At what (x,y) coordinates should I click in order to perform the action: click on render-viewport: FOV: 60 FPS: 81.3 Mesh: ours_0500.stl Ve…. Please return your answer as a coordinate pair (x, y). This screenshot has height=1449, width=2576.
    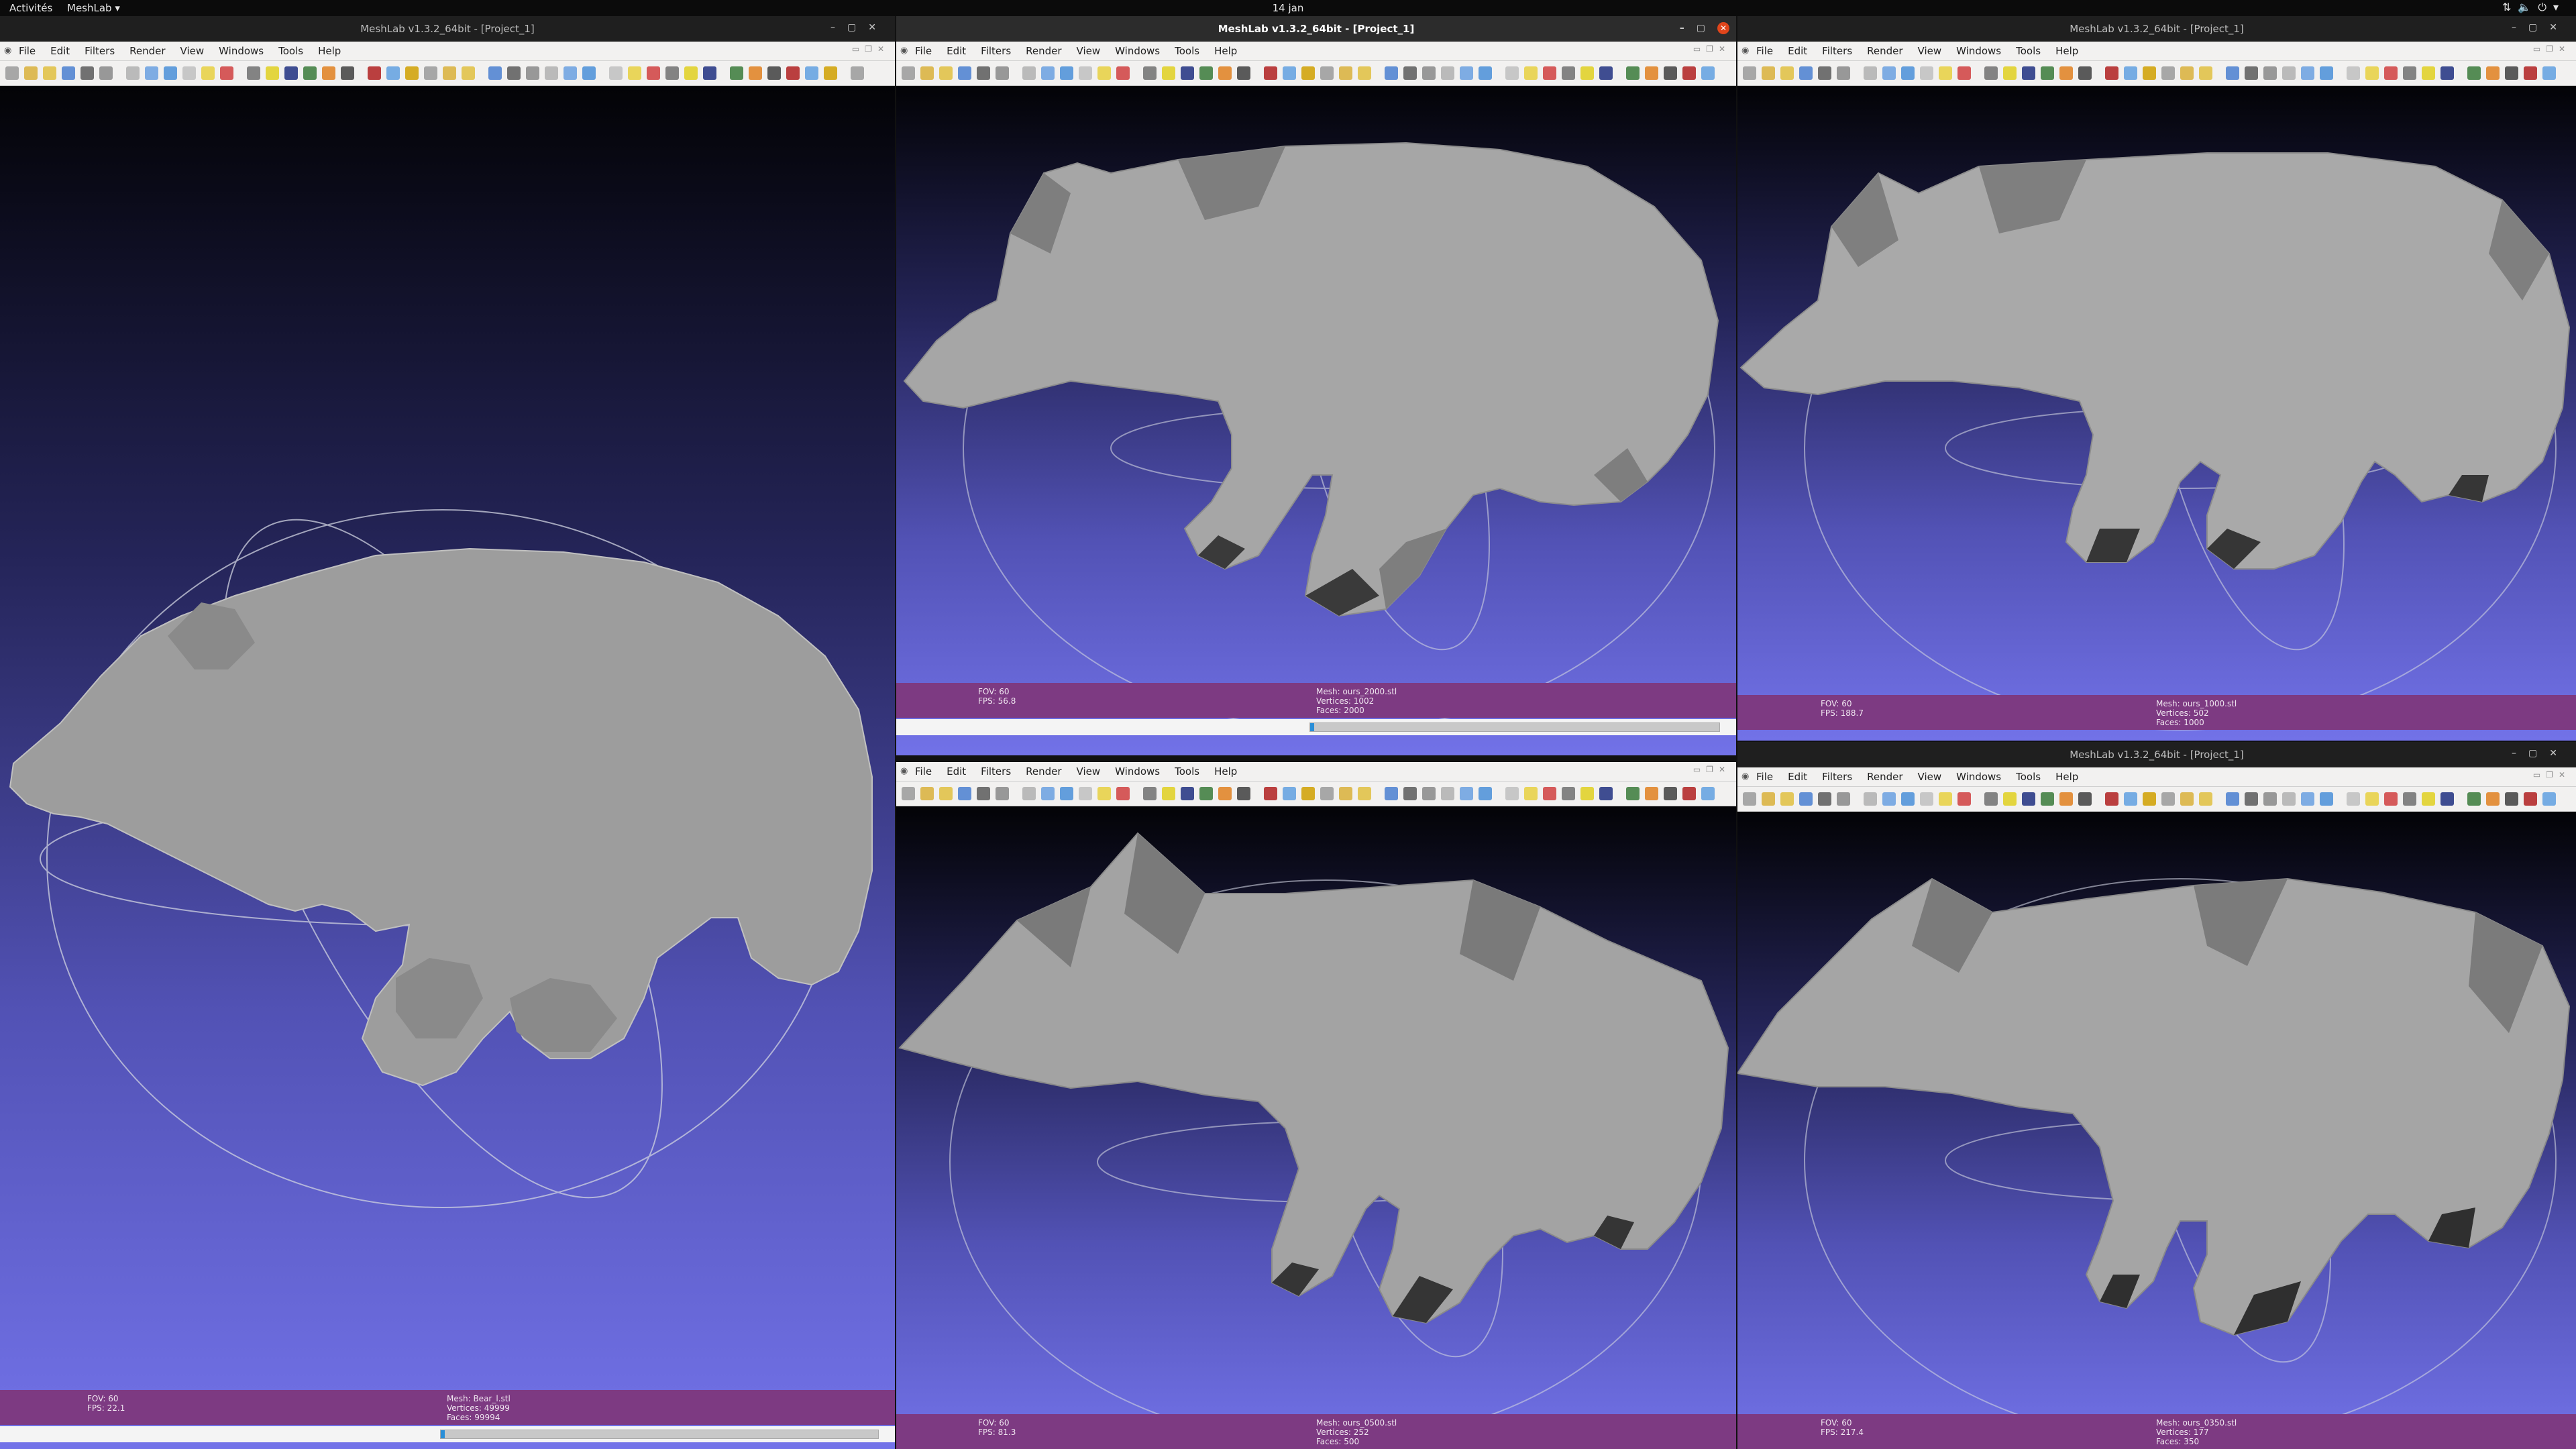
    Looking at the image, I should click on (1316, 1127).